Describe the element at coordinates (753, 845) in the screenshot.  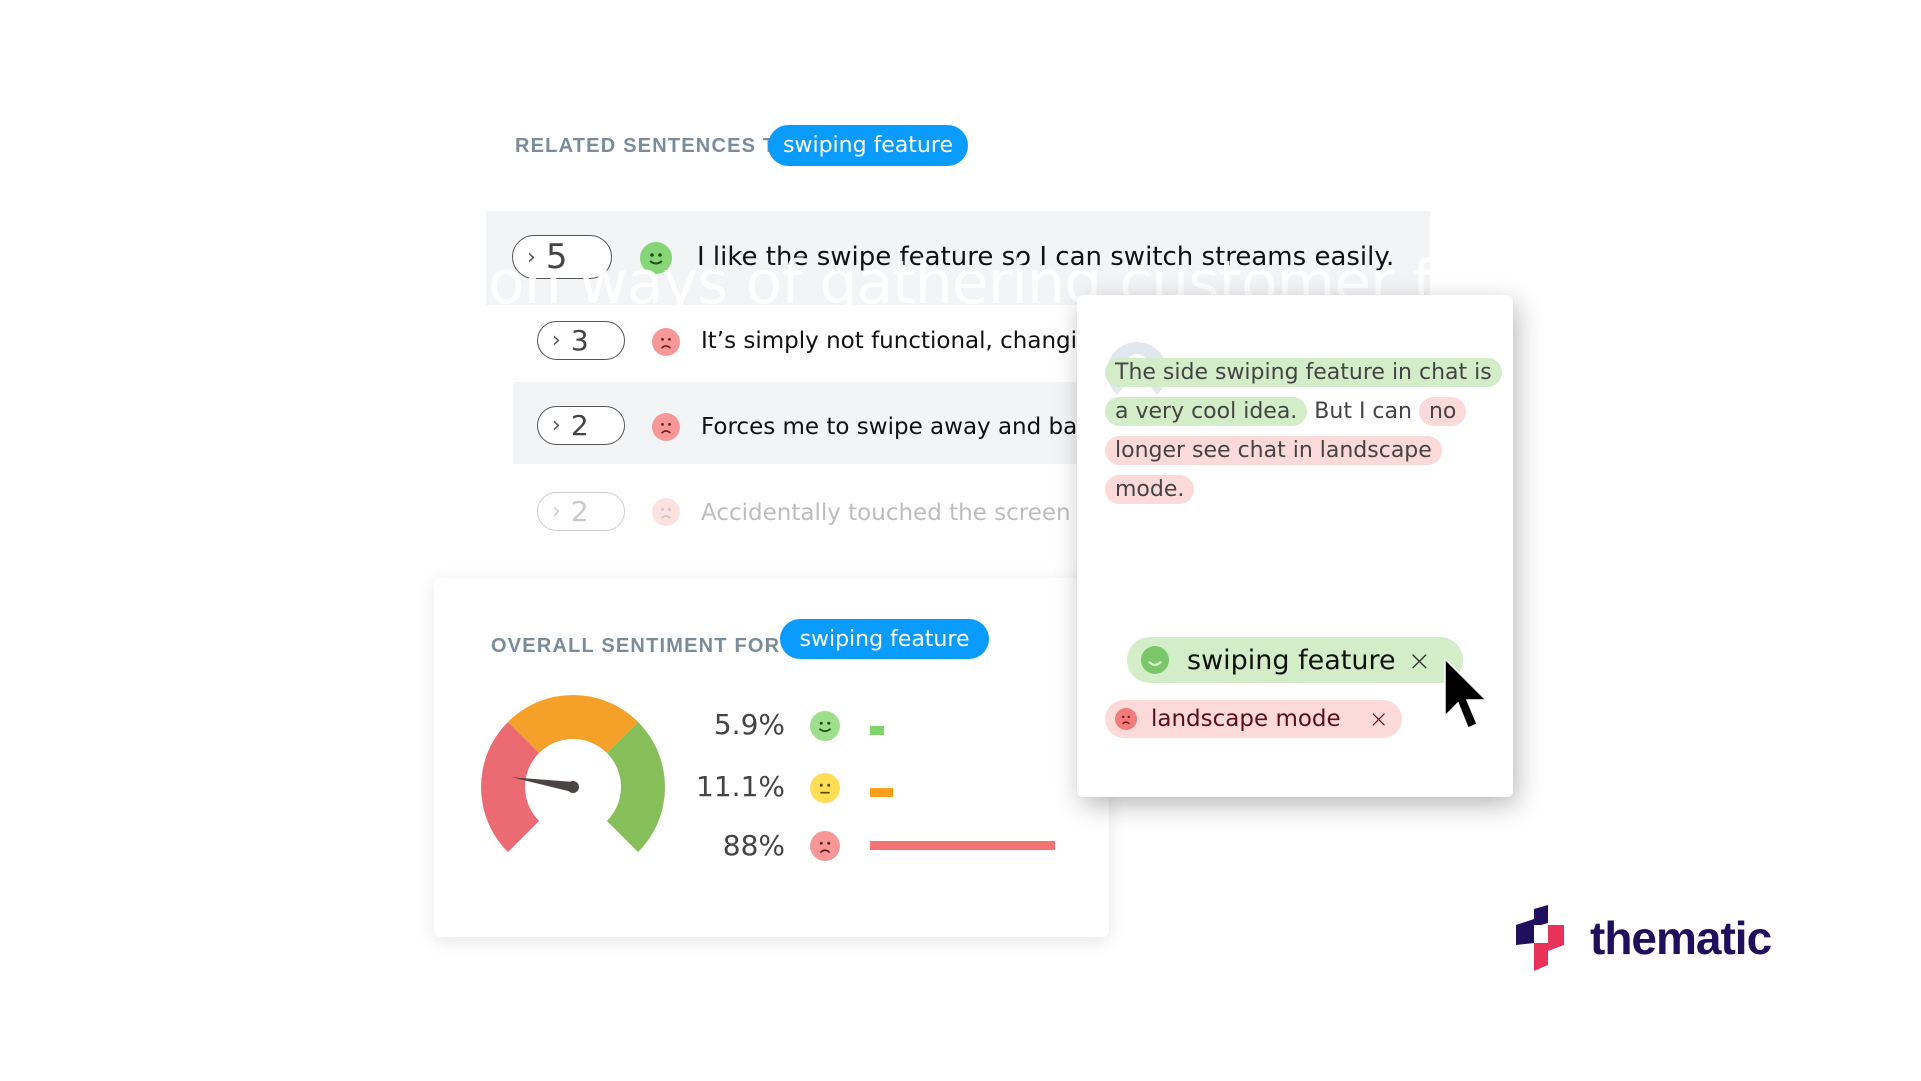
I see `negative-percentage: 88%` at that location.